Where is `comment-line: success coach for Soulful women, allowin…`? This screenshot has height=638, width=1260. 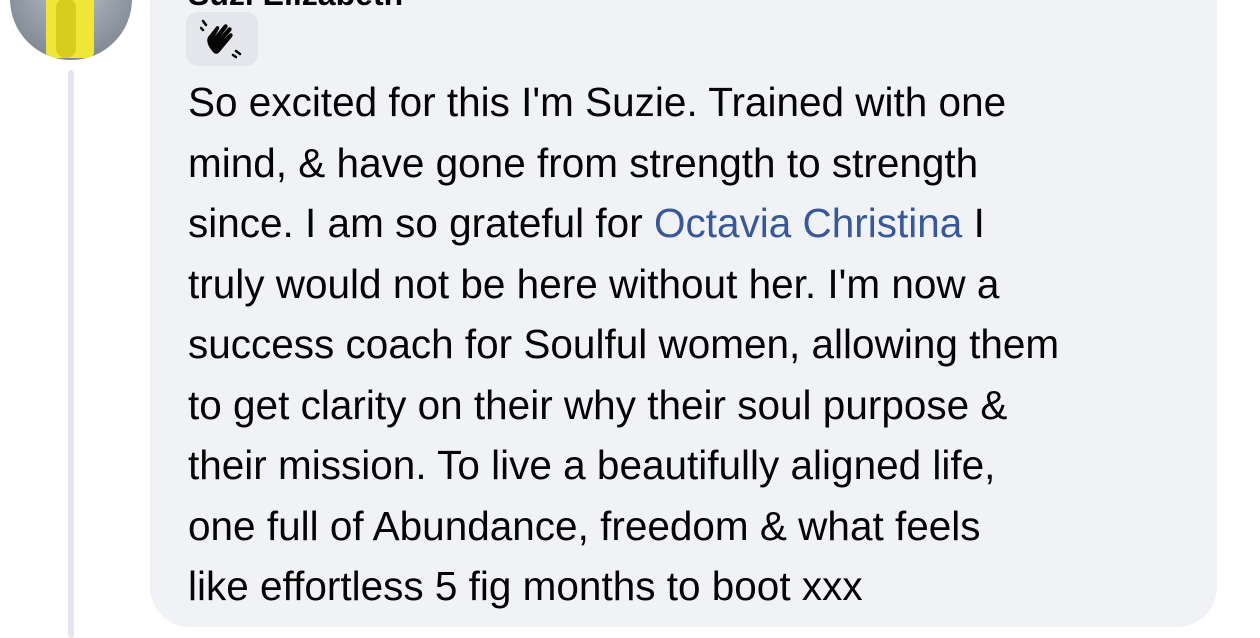 comment-line: success coach for Soulful women, allowin… is located at coordinates (624, 344).